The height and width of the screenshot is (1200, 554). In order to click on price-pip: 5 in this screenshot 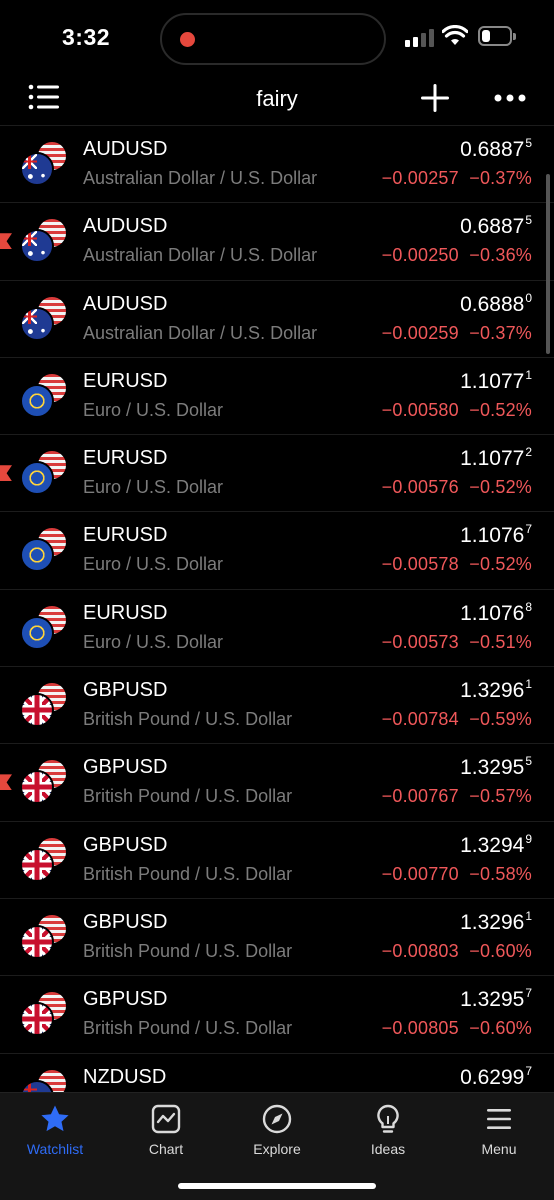, I will do `click(528, 220)`.